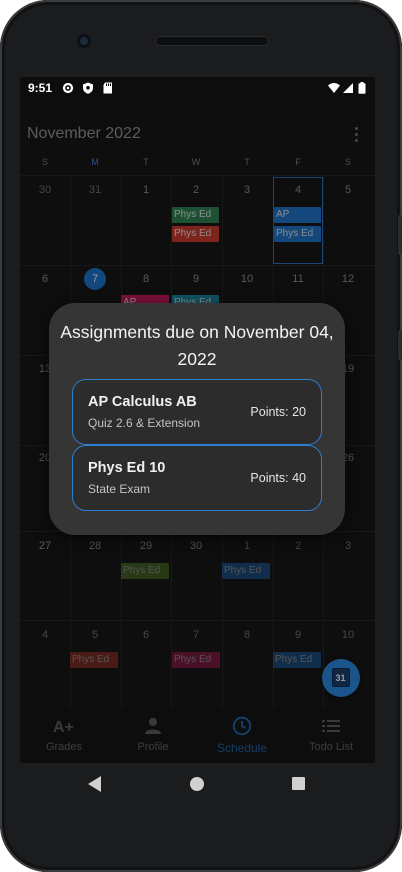  What do you see at coordinates (84, 41) in the screenshot?
I see `camera-icon` at bounding box center [84, 41].